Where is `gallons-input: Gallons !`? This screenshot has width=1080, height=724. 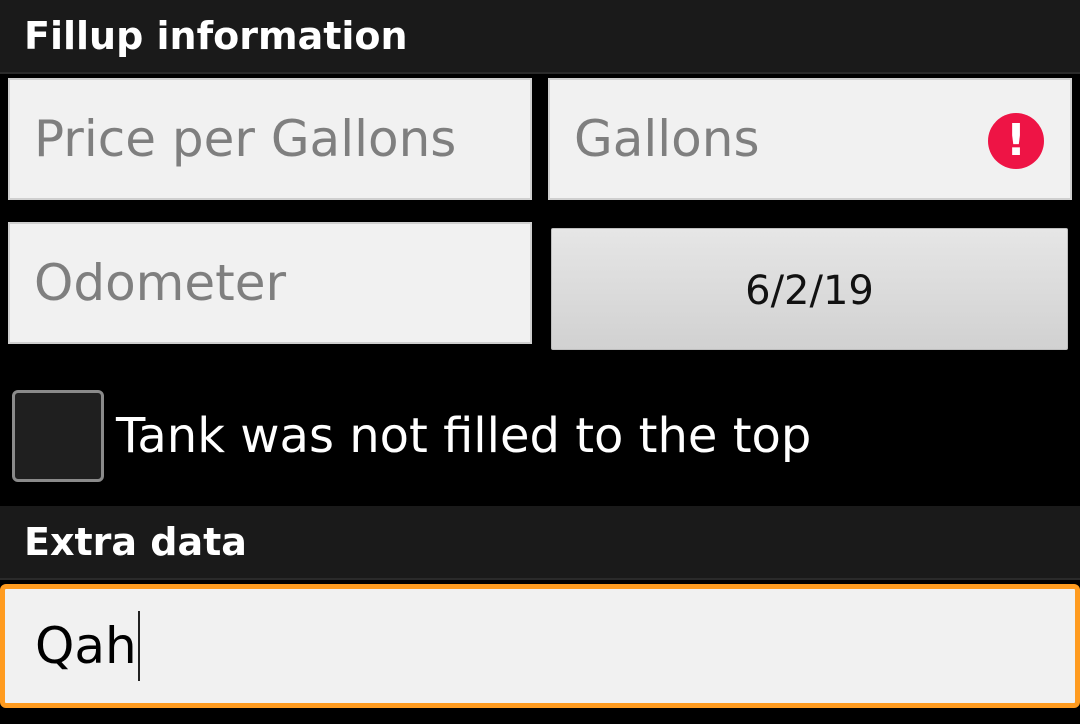
gallons-input: Gallons ! is located at coordinates (810, 139).